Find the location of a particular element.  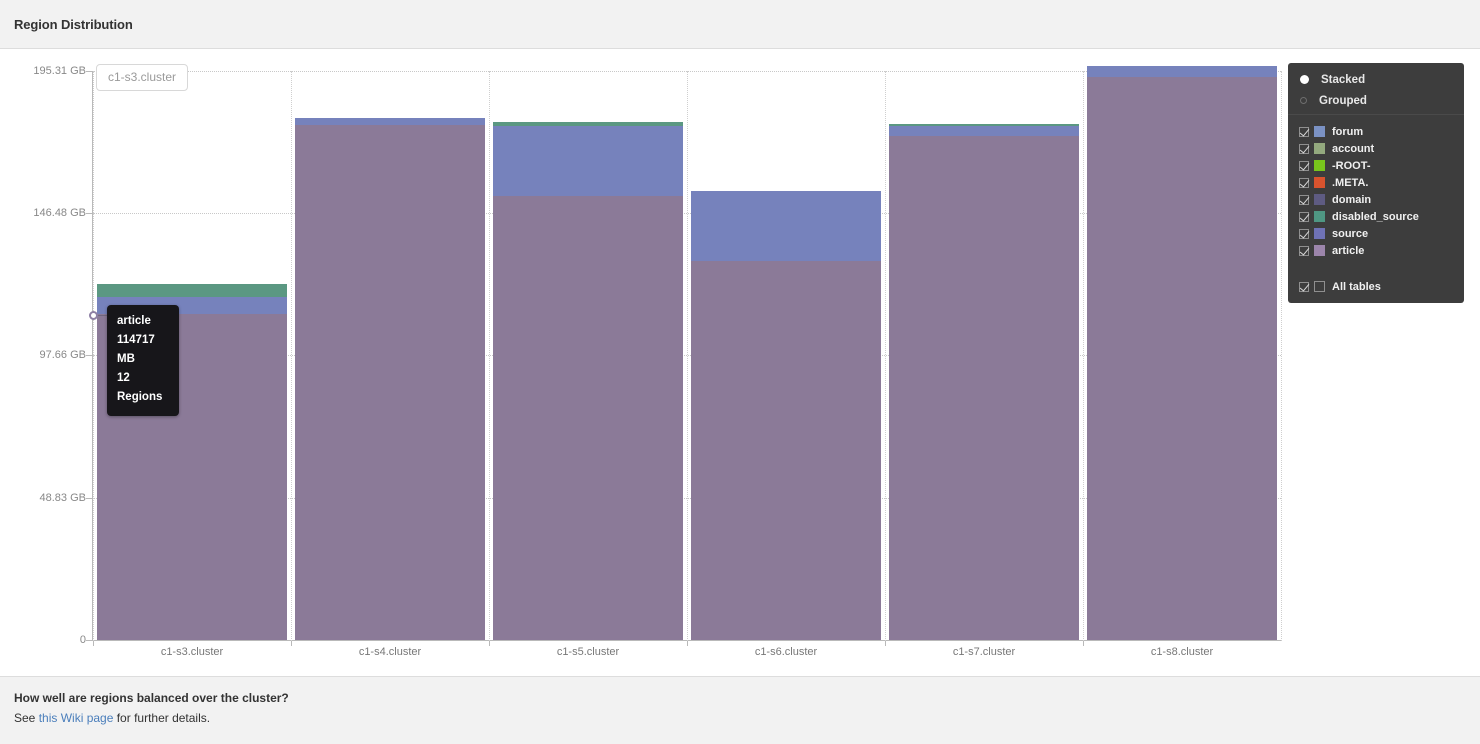

series-tooltip: article 114717 MB 12 Regions is located at coordinates (143, 360).